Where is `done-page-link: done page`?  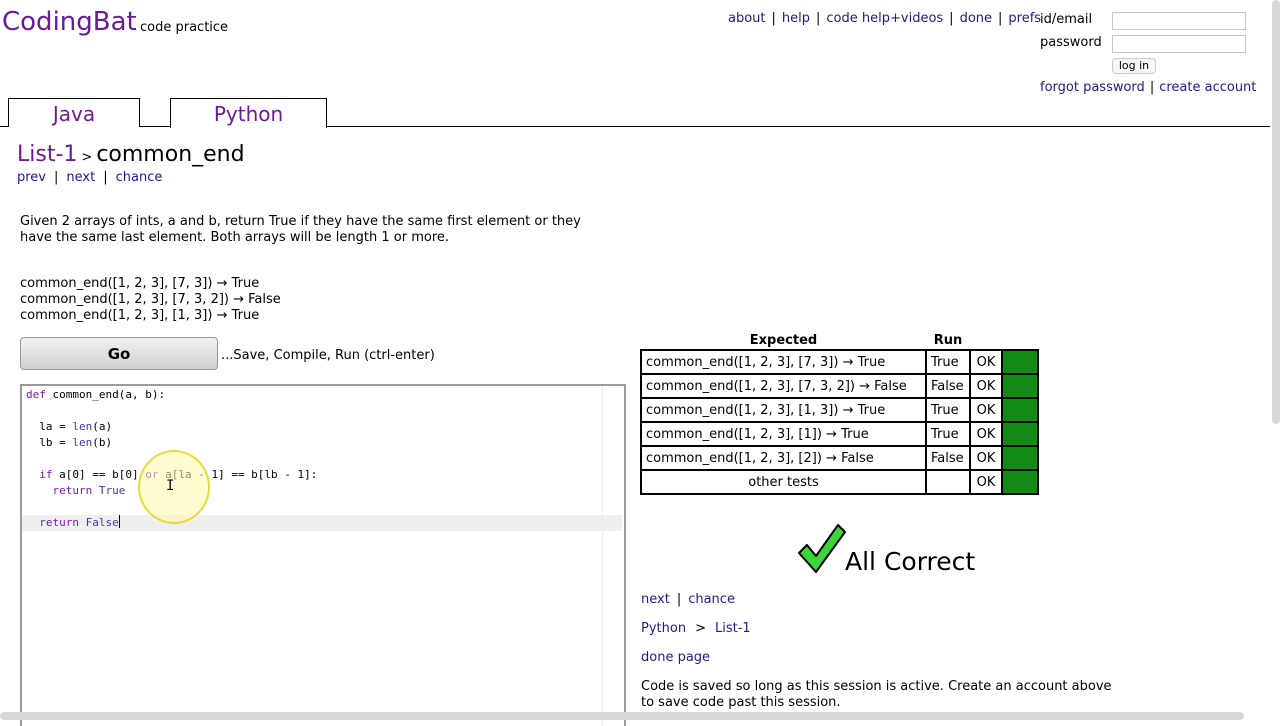
done-page-link: done page is located at coordinates (675, 657).